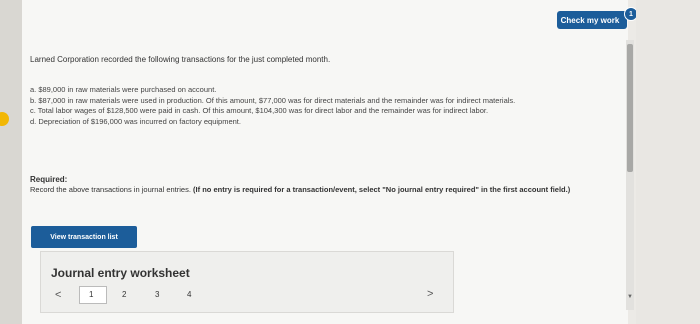 The width and height of the screenshot is (700, 324). I want to click on page-2-tab: 2, so click(124, 294).